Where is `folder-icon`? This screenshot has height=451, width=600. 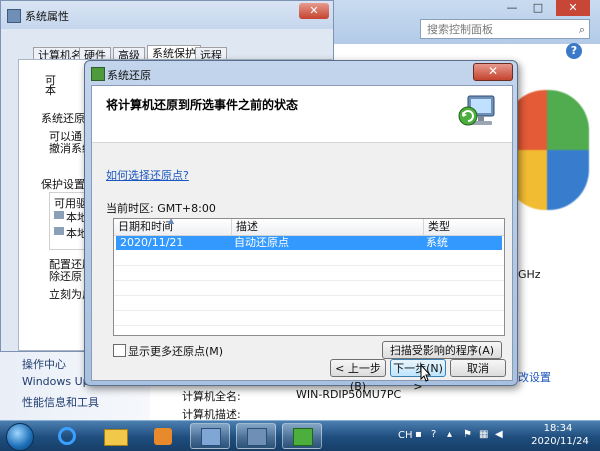 folder-icon is located at coordinates (116, 437).